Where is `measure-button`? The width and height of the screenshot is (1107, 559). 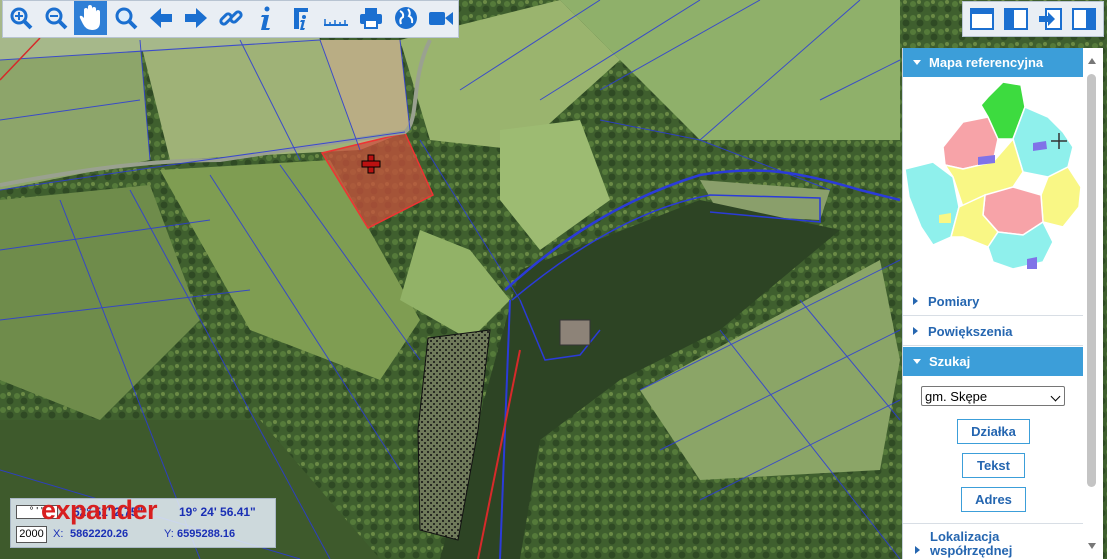
measure-button is located at coordinates (335, 18).